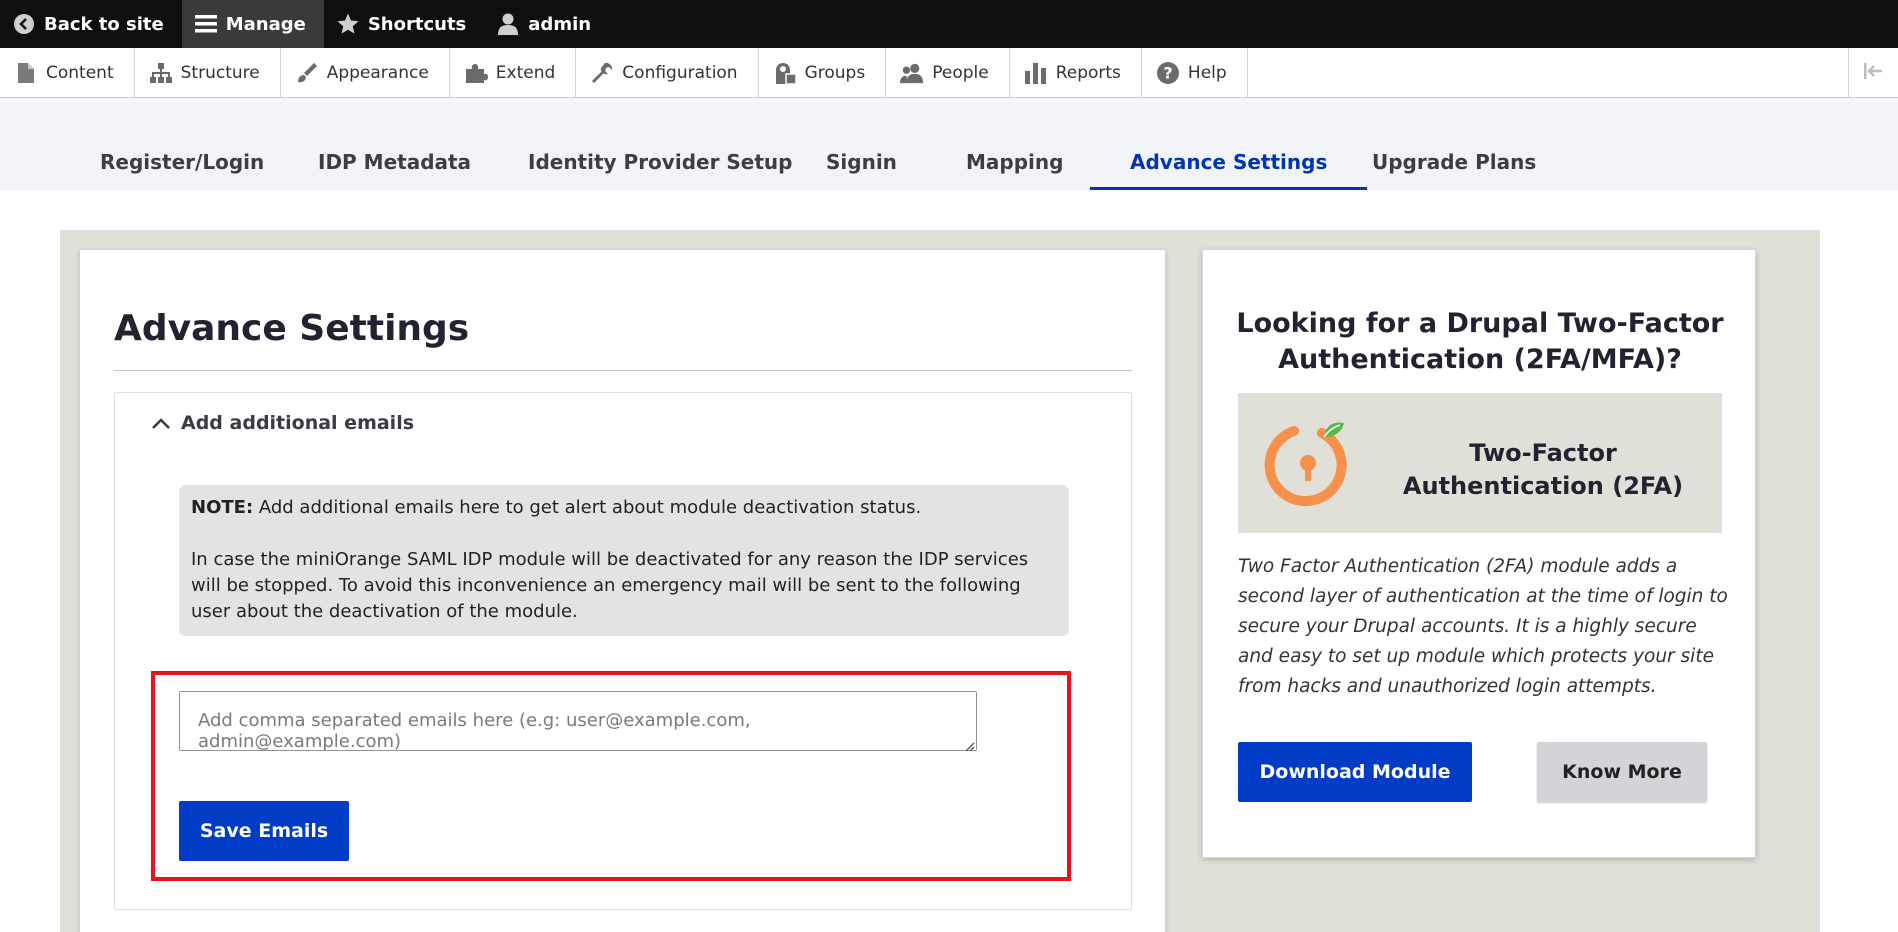  I want to click on tray-item-appearance: Appearance, so click(365, 72).